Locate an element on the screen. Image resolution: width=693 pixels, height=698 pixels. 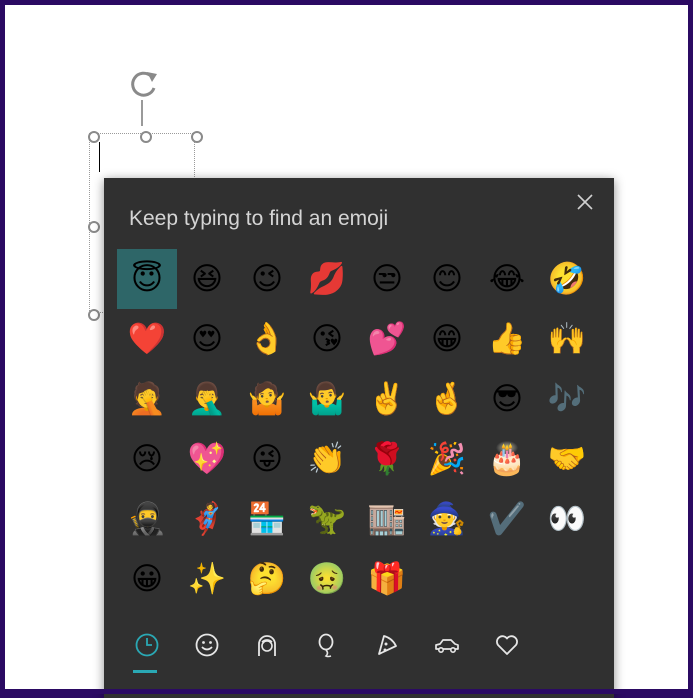
emoji-cell: 🎂 is located at coordinates (507, 459).